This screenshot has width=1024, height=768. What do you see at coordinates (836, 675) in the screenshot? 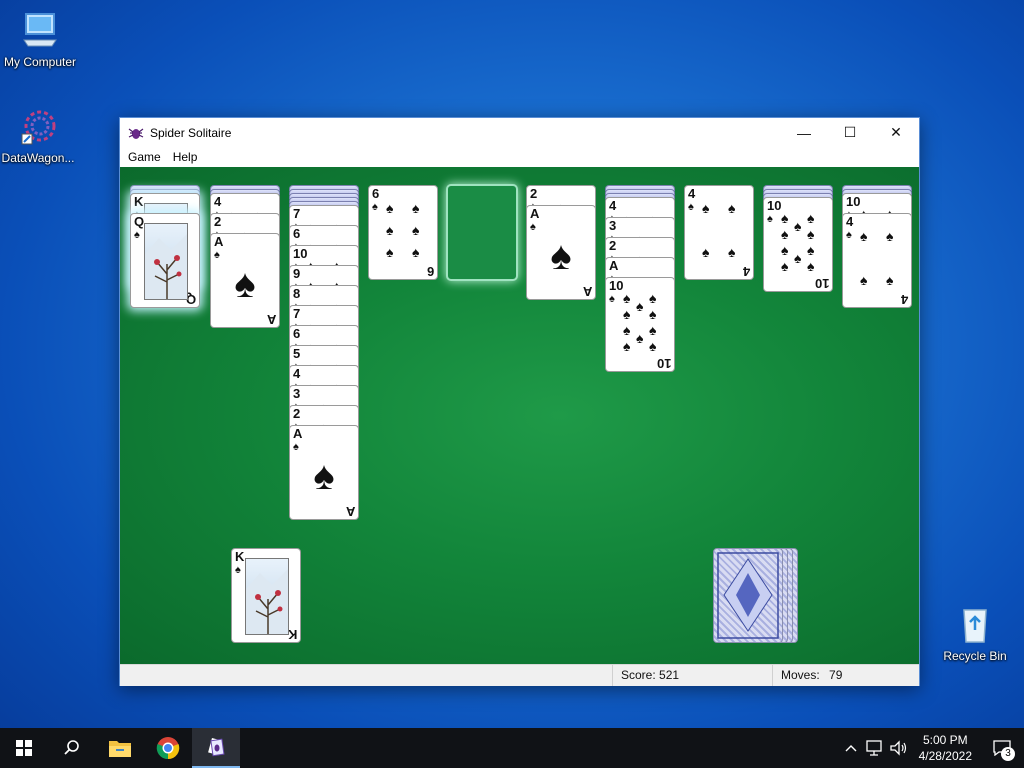
I see `moves-value: 79` at bounding box center [836, 675].